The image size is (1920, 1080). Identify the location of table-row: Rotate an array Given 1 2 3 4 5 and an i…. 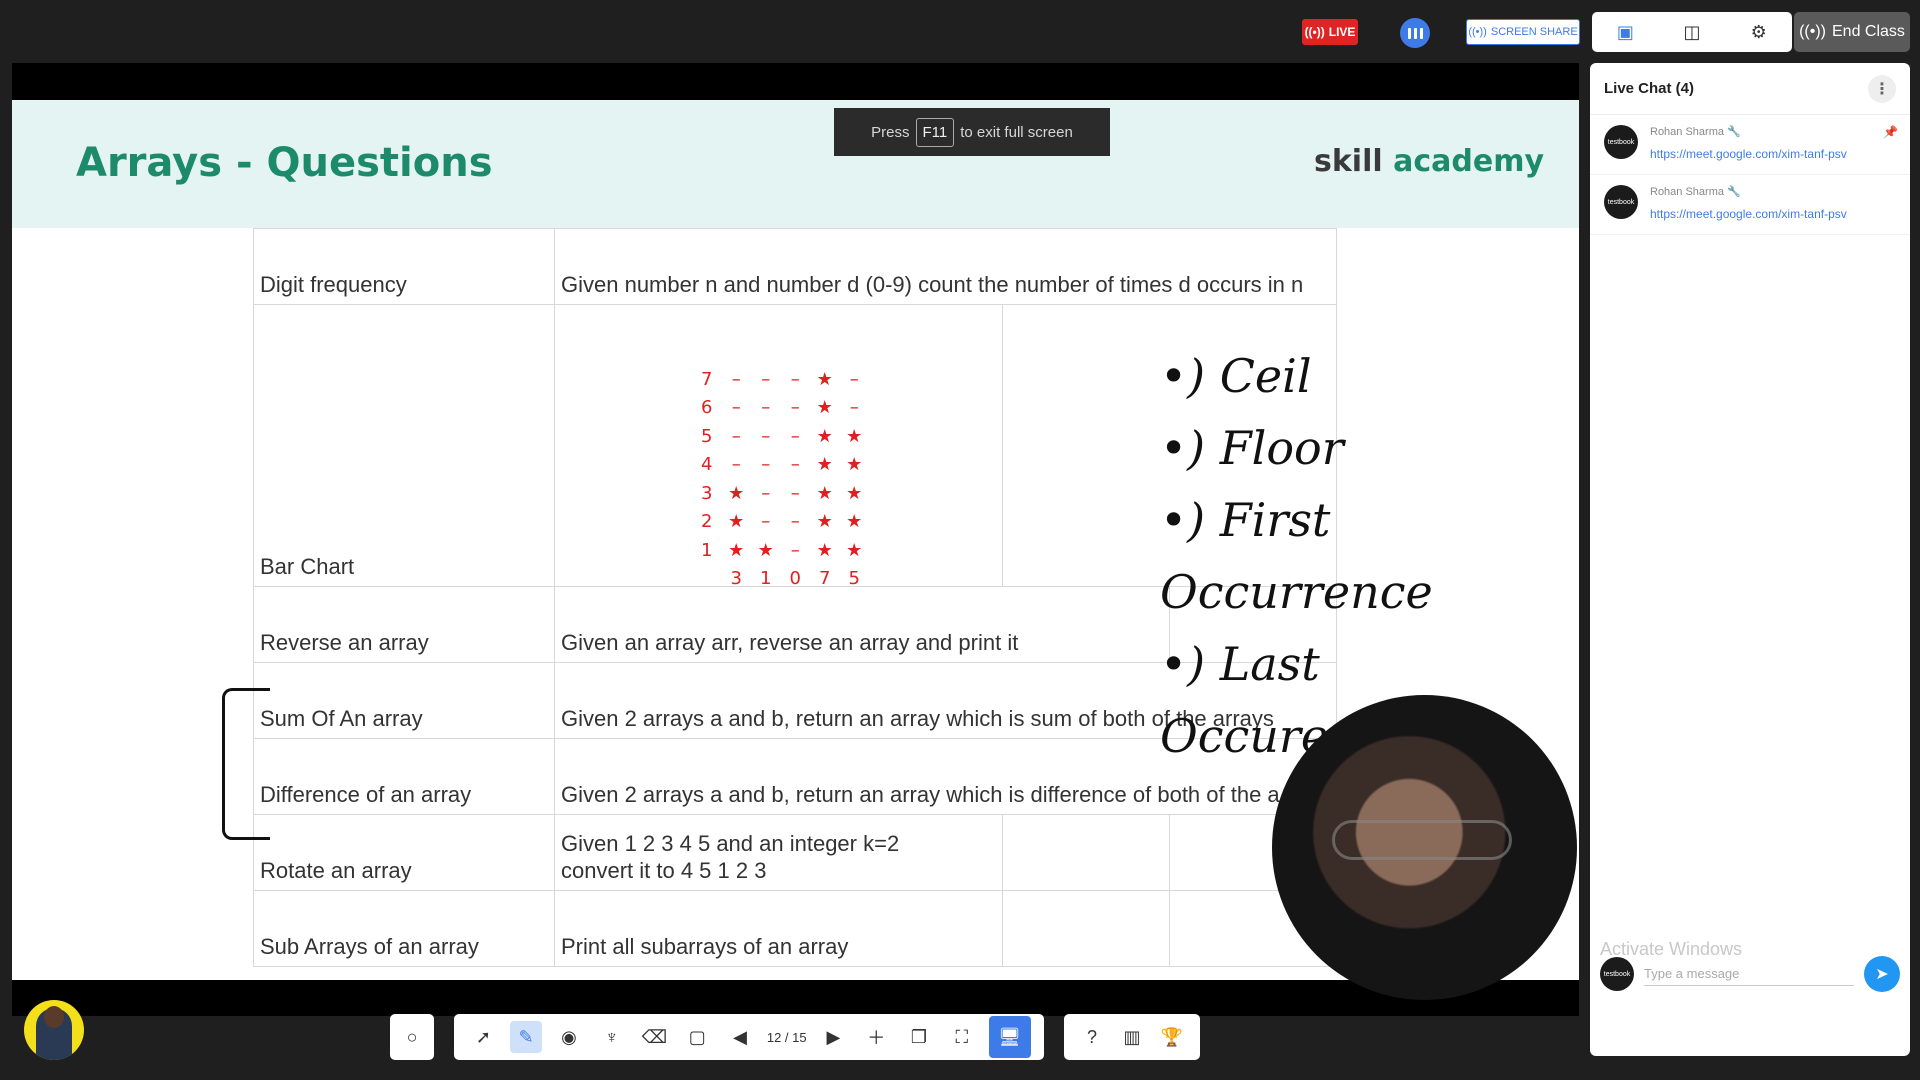
(795, 852).